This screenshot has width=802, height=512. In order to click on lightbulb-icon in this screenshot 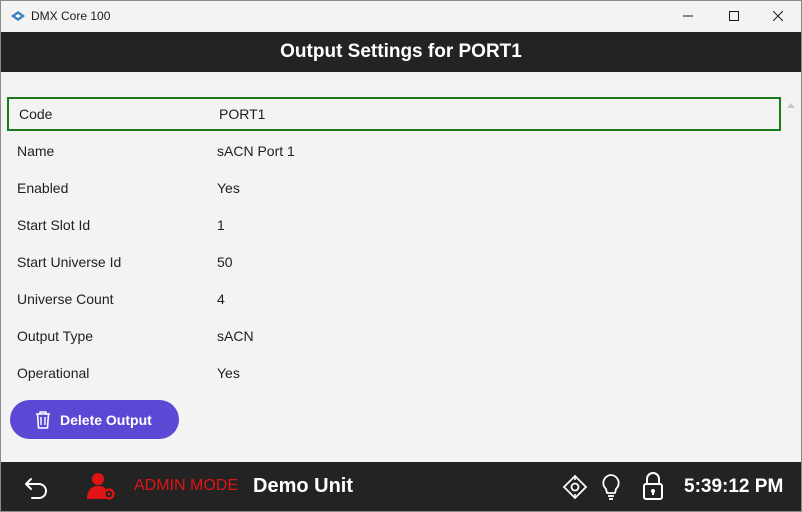, I will do `click(611, 487)`.